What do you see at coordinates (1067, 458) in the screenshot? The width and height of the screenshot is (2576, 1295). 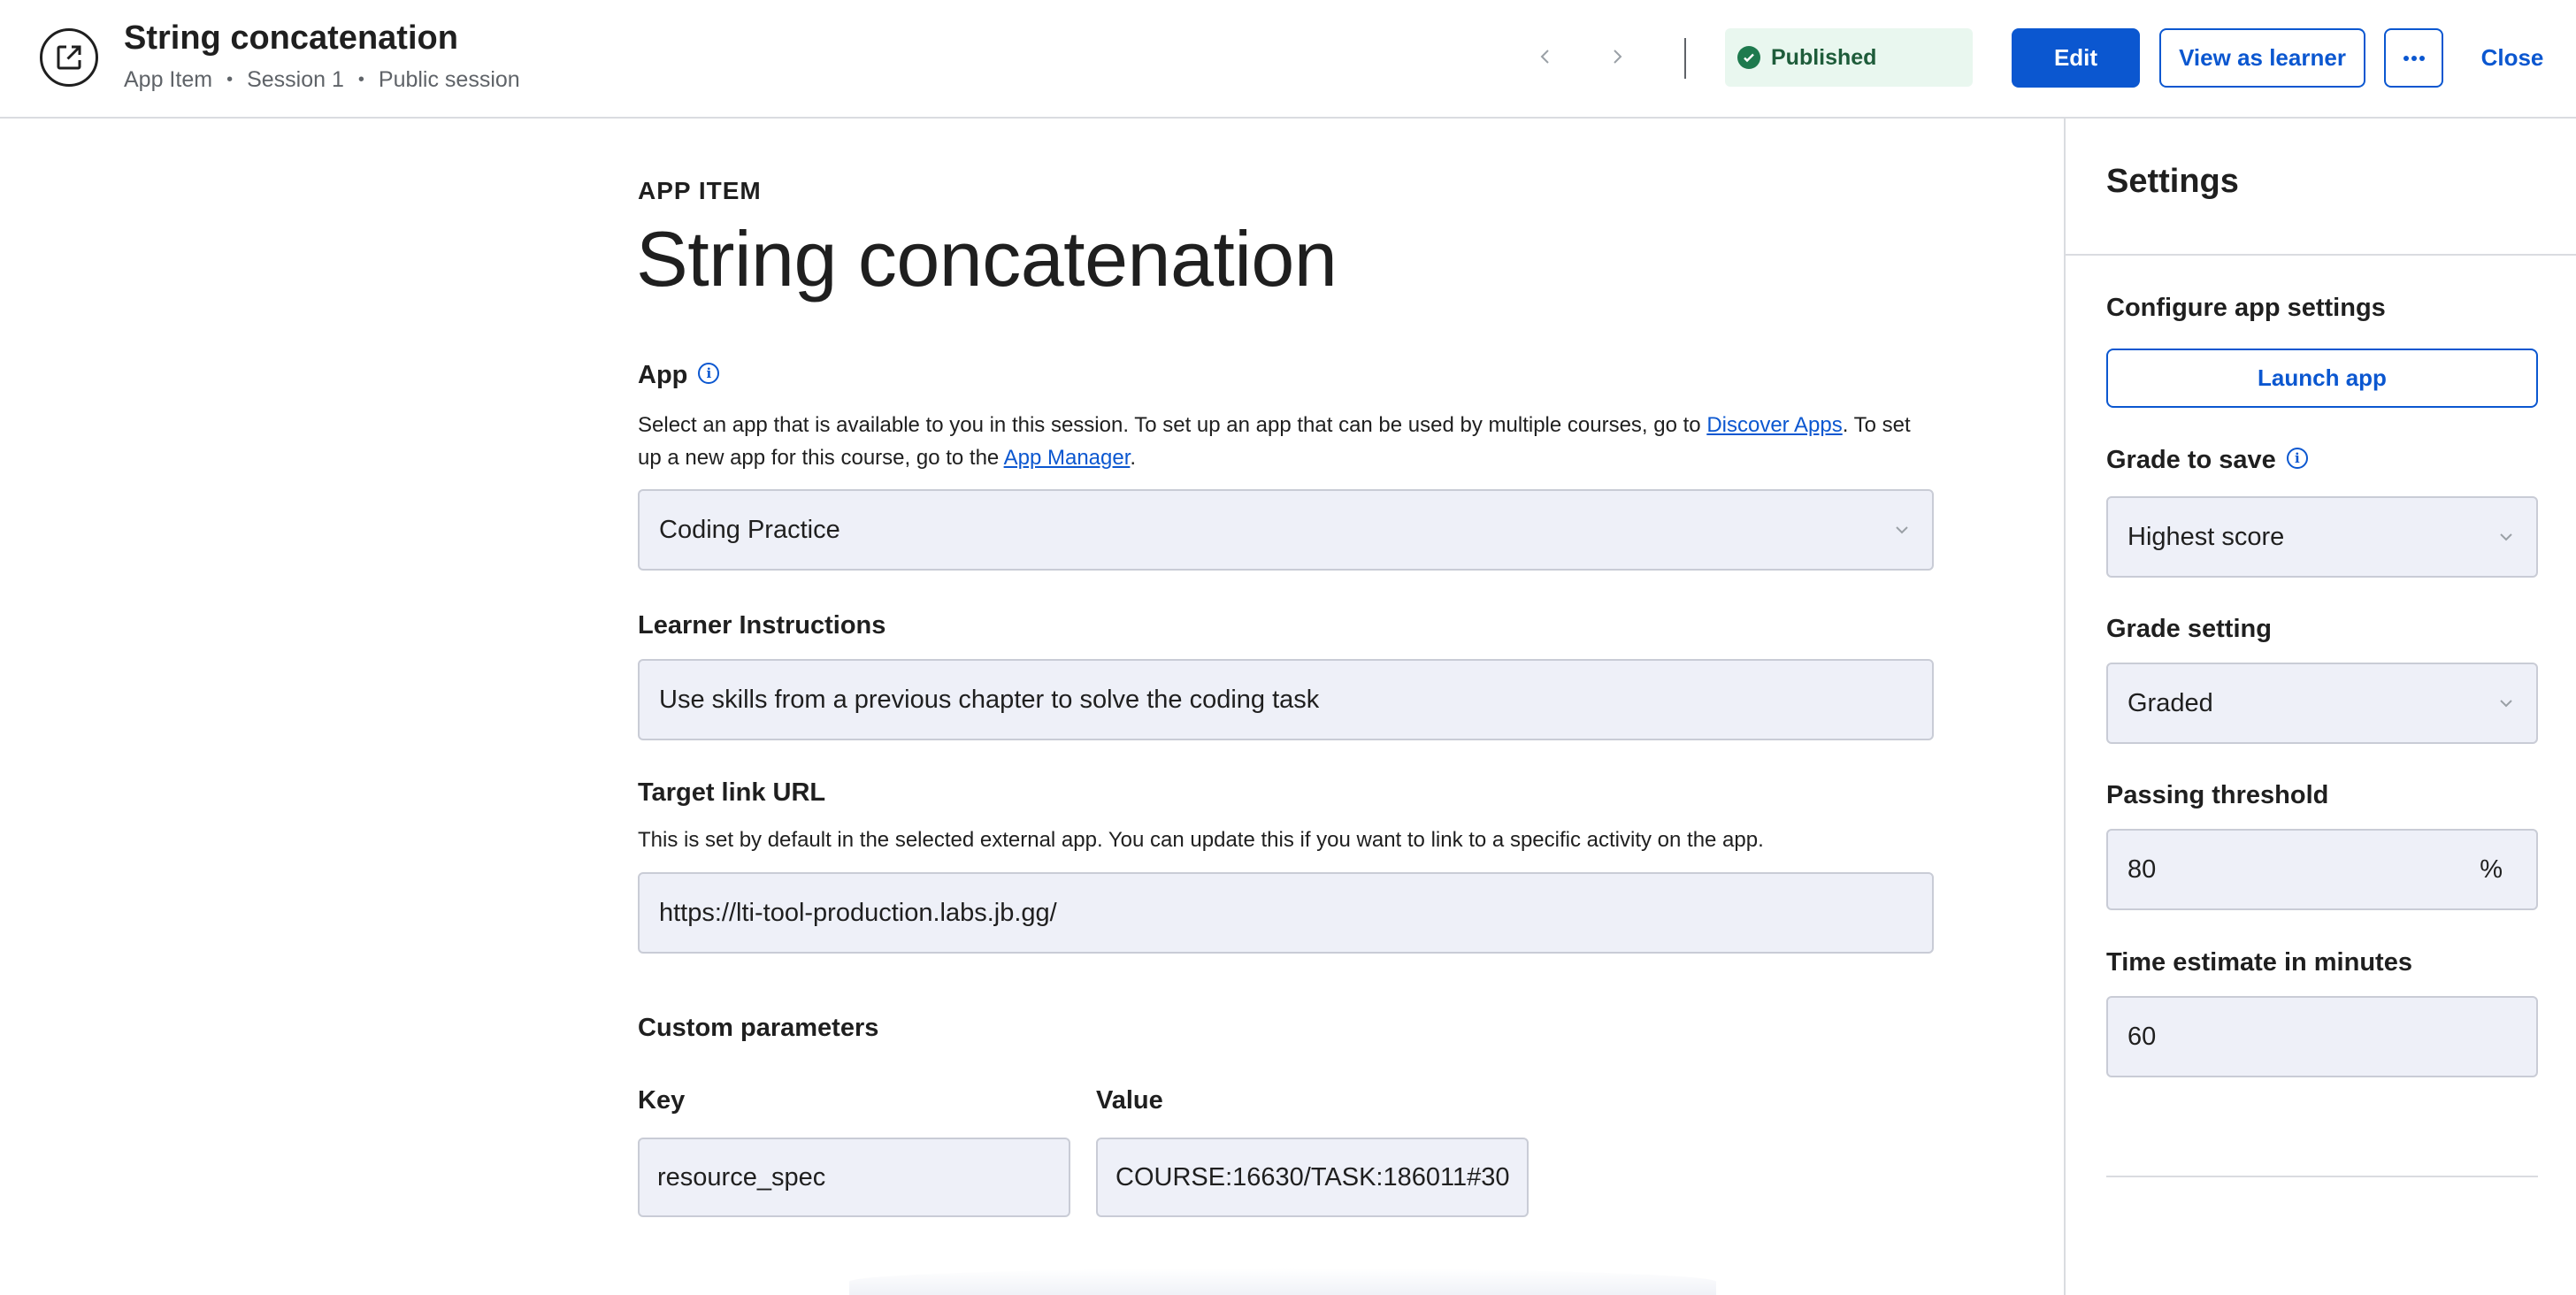 I see `app-manager-link: App Manager` at bounding box center [1067, 458].